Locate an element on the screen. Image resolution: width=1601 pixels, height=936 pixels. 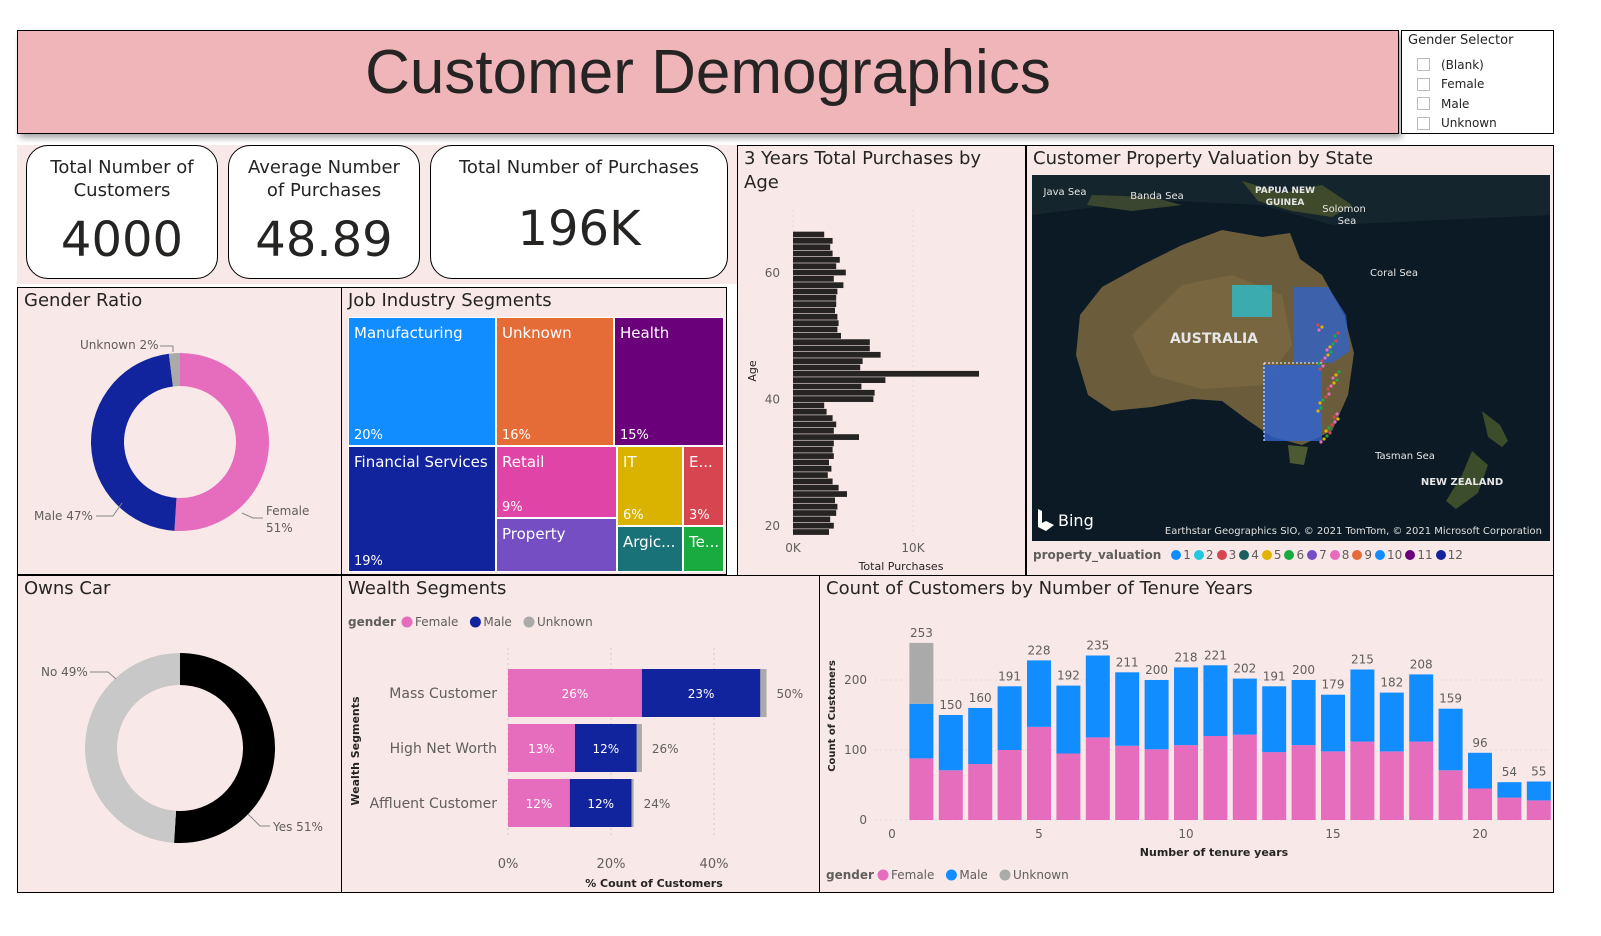
treemap-tile: IT 6% is located at coordinates (650, 486).